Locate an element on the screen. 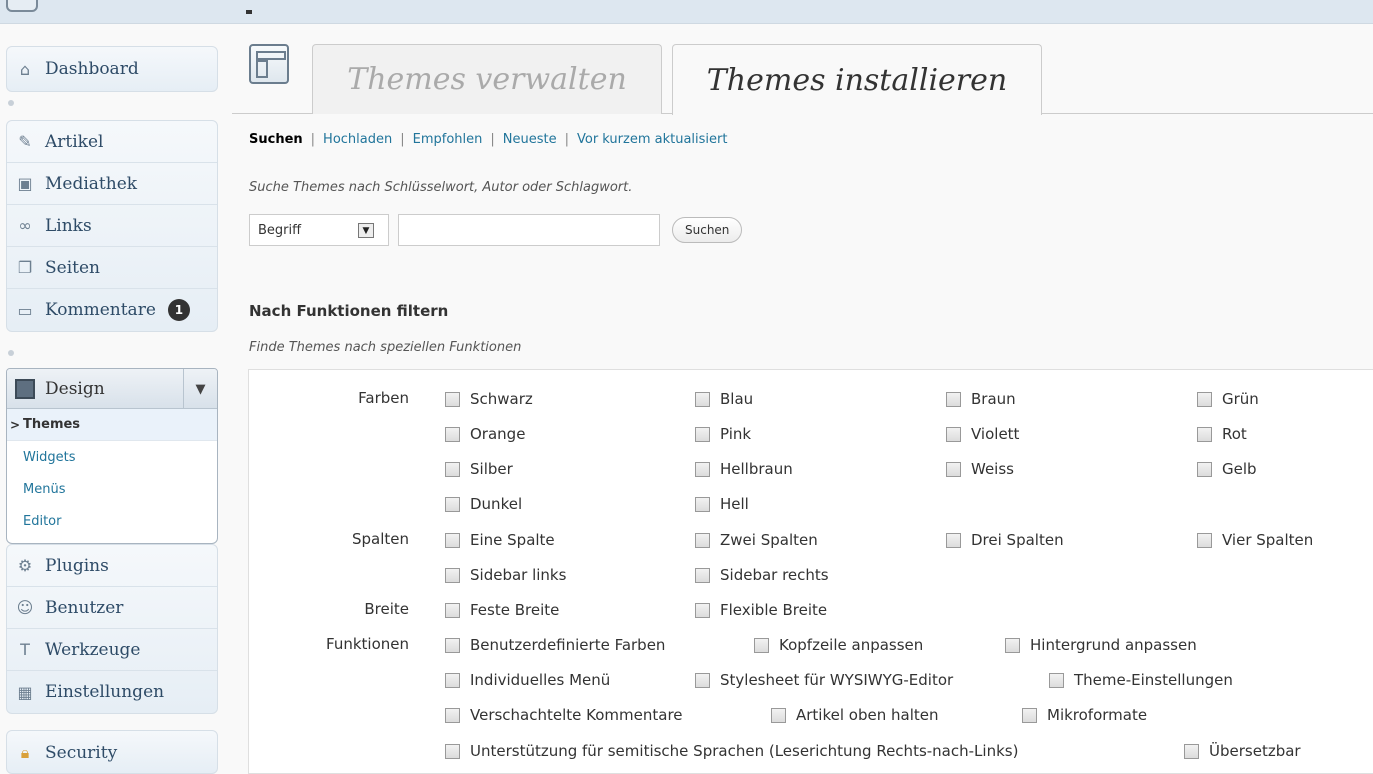  submenu-item-menus: Menüs is located at coordinates (112, 489).